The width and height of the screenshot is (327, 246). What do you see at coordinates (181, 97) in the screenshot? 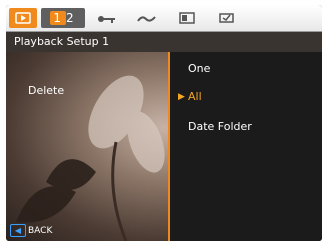
I see `selection-pointer-icon: ▶` at bounding box center [181, 97].